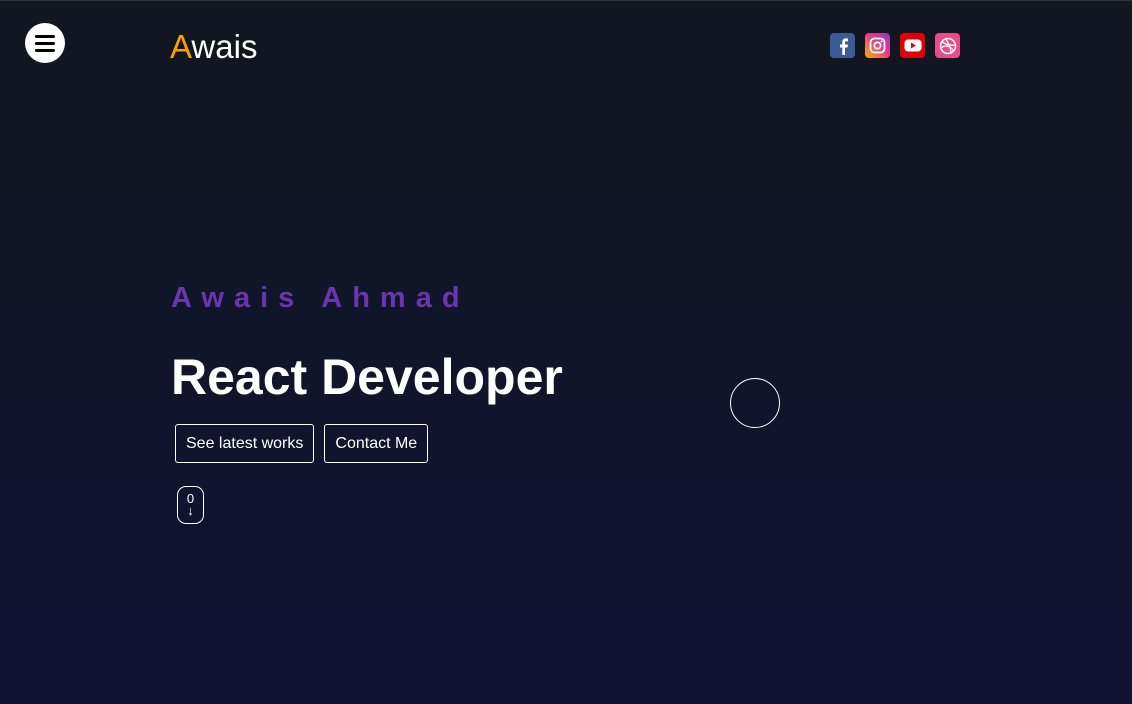 Image resolution: width=1132 pixels, height=704 pixels. I want to click on logo: Awais, so click(213, 47).